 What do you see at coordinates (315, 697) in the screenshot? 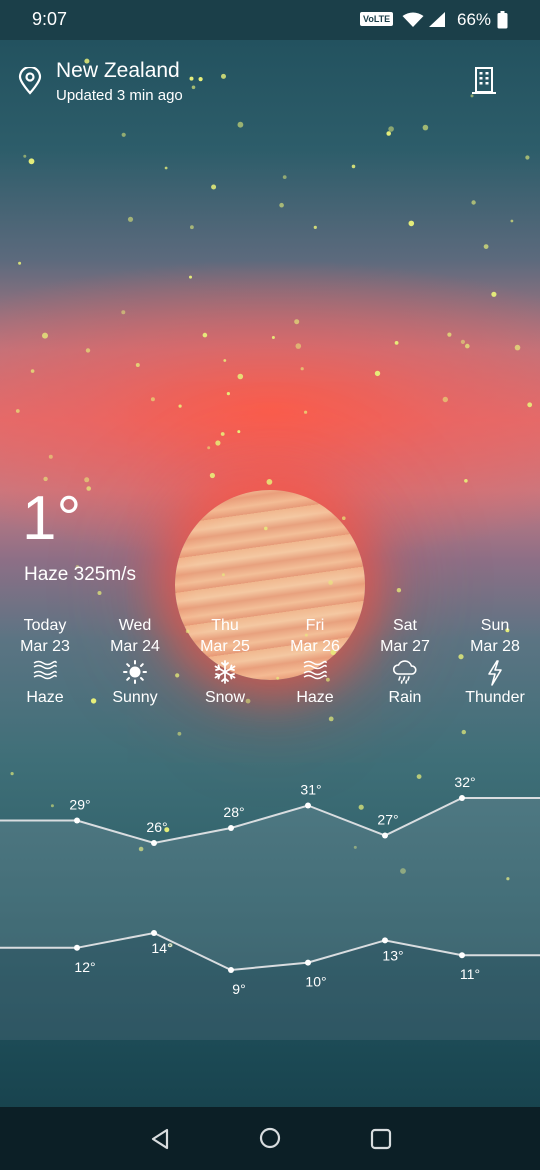
I see `forecast-condition: Haze` at bounding box center [315, 697].